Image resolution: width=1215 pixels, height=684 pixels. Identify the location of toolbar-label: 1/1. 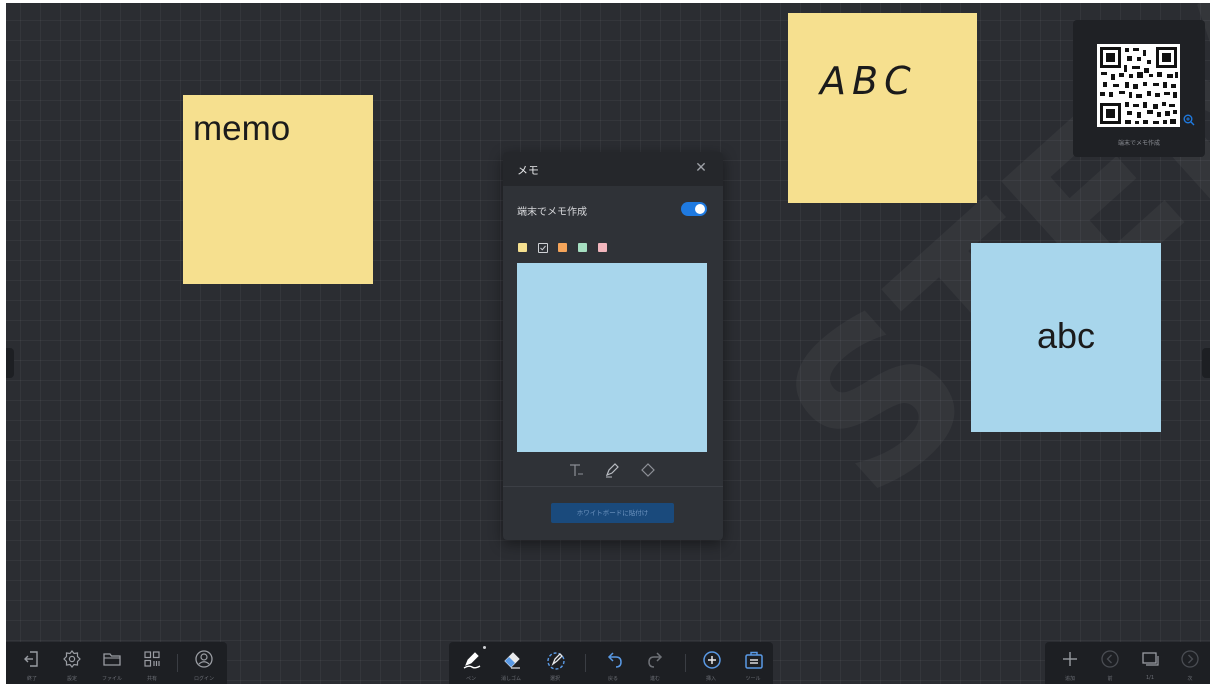
(1150, 678).